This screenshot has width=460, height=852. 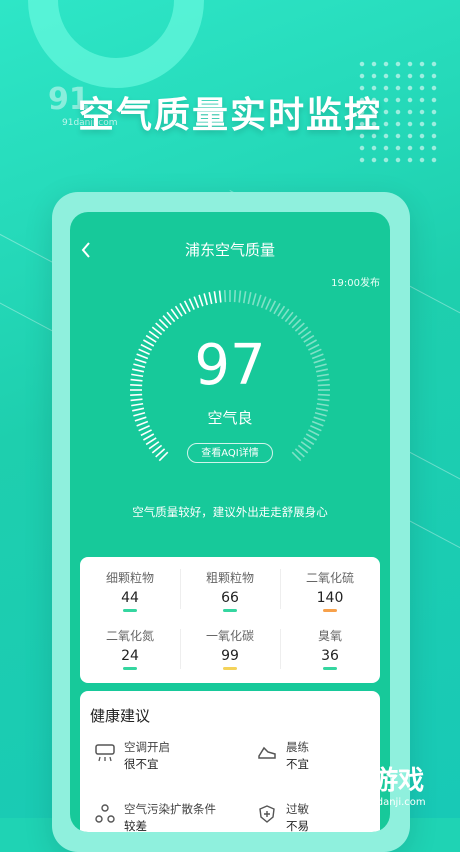 I want to click on pollutant-pm25: 细颗粒物 44, so click(x=130, y=588).